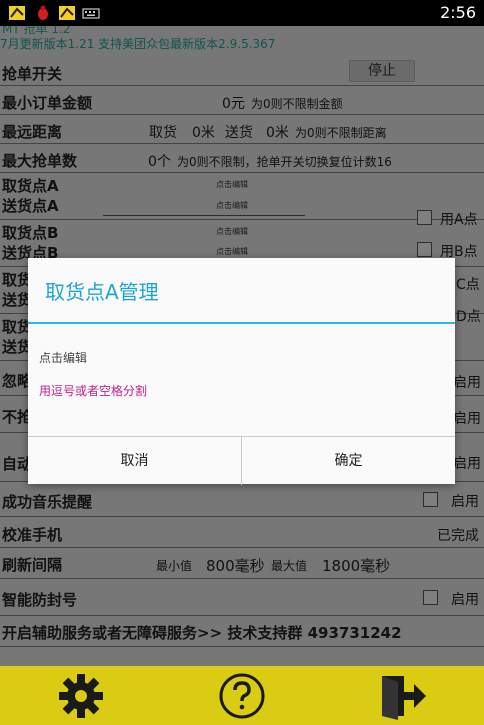  Describe the element at coordinates (241, 323) in the screenshot. I see `dialog-title-divider` at that location.